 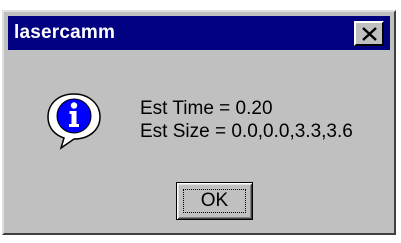 I want to click on information-icon, so click(x=74, y=121).